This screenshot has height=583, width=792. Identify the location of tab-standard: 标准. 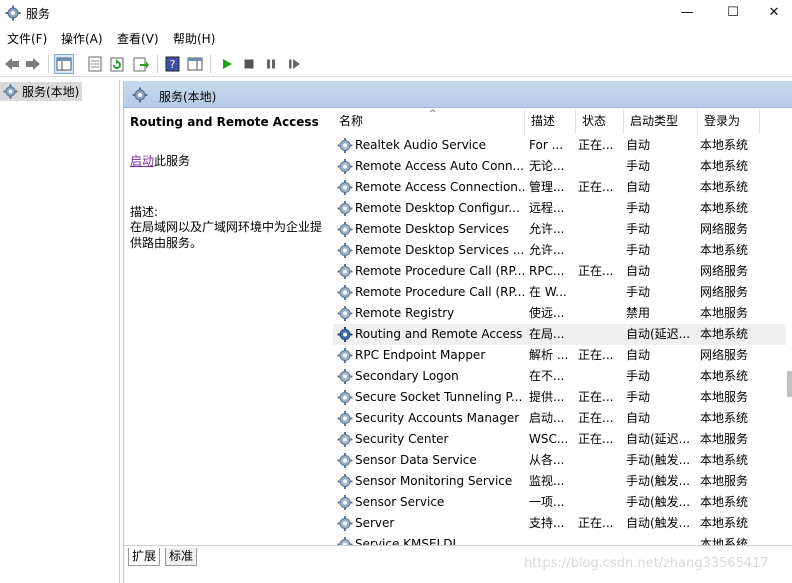
(181, 557).